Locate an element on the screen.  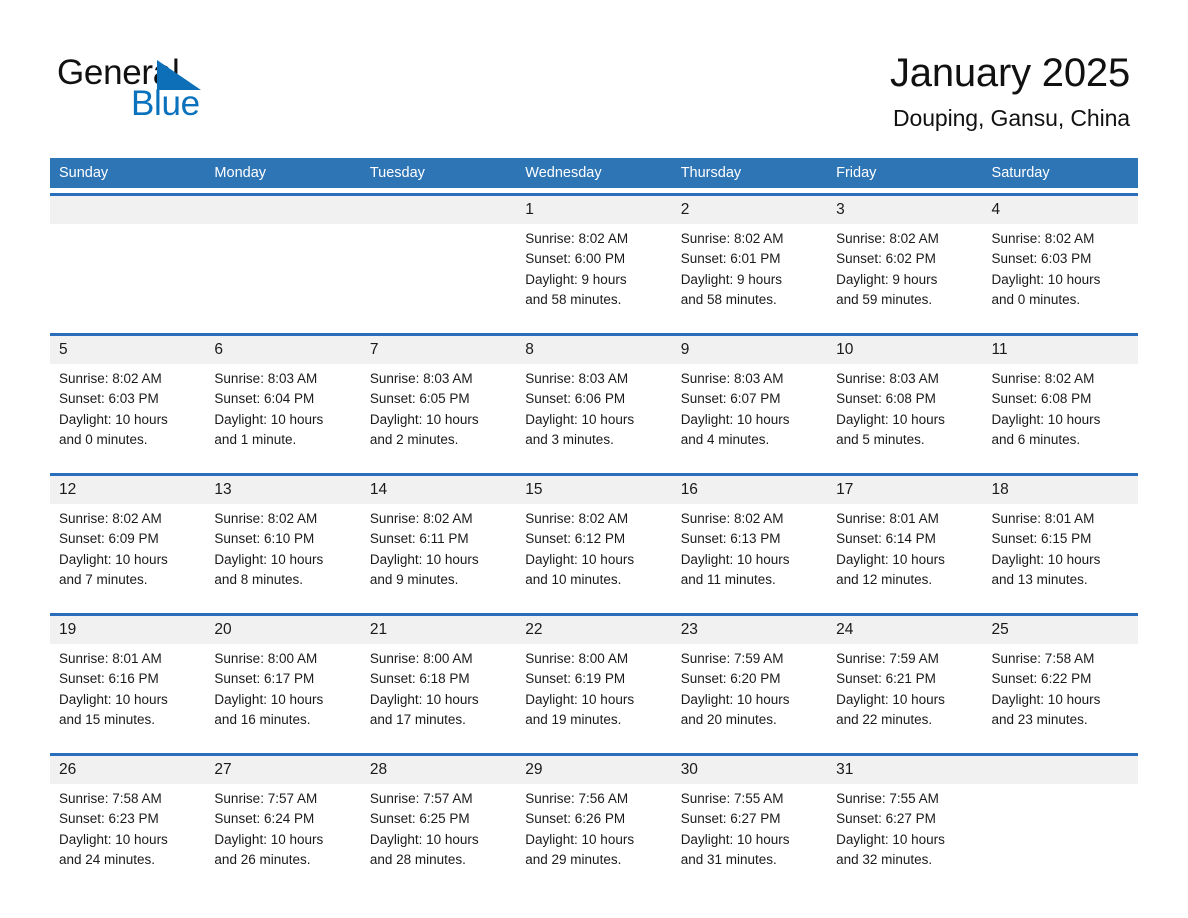
day-number: 29 is located at coordinates (593, 770).